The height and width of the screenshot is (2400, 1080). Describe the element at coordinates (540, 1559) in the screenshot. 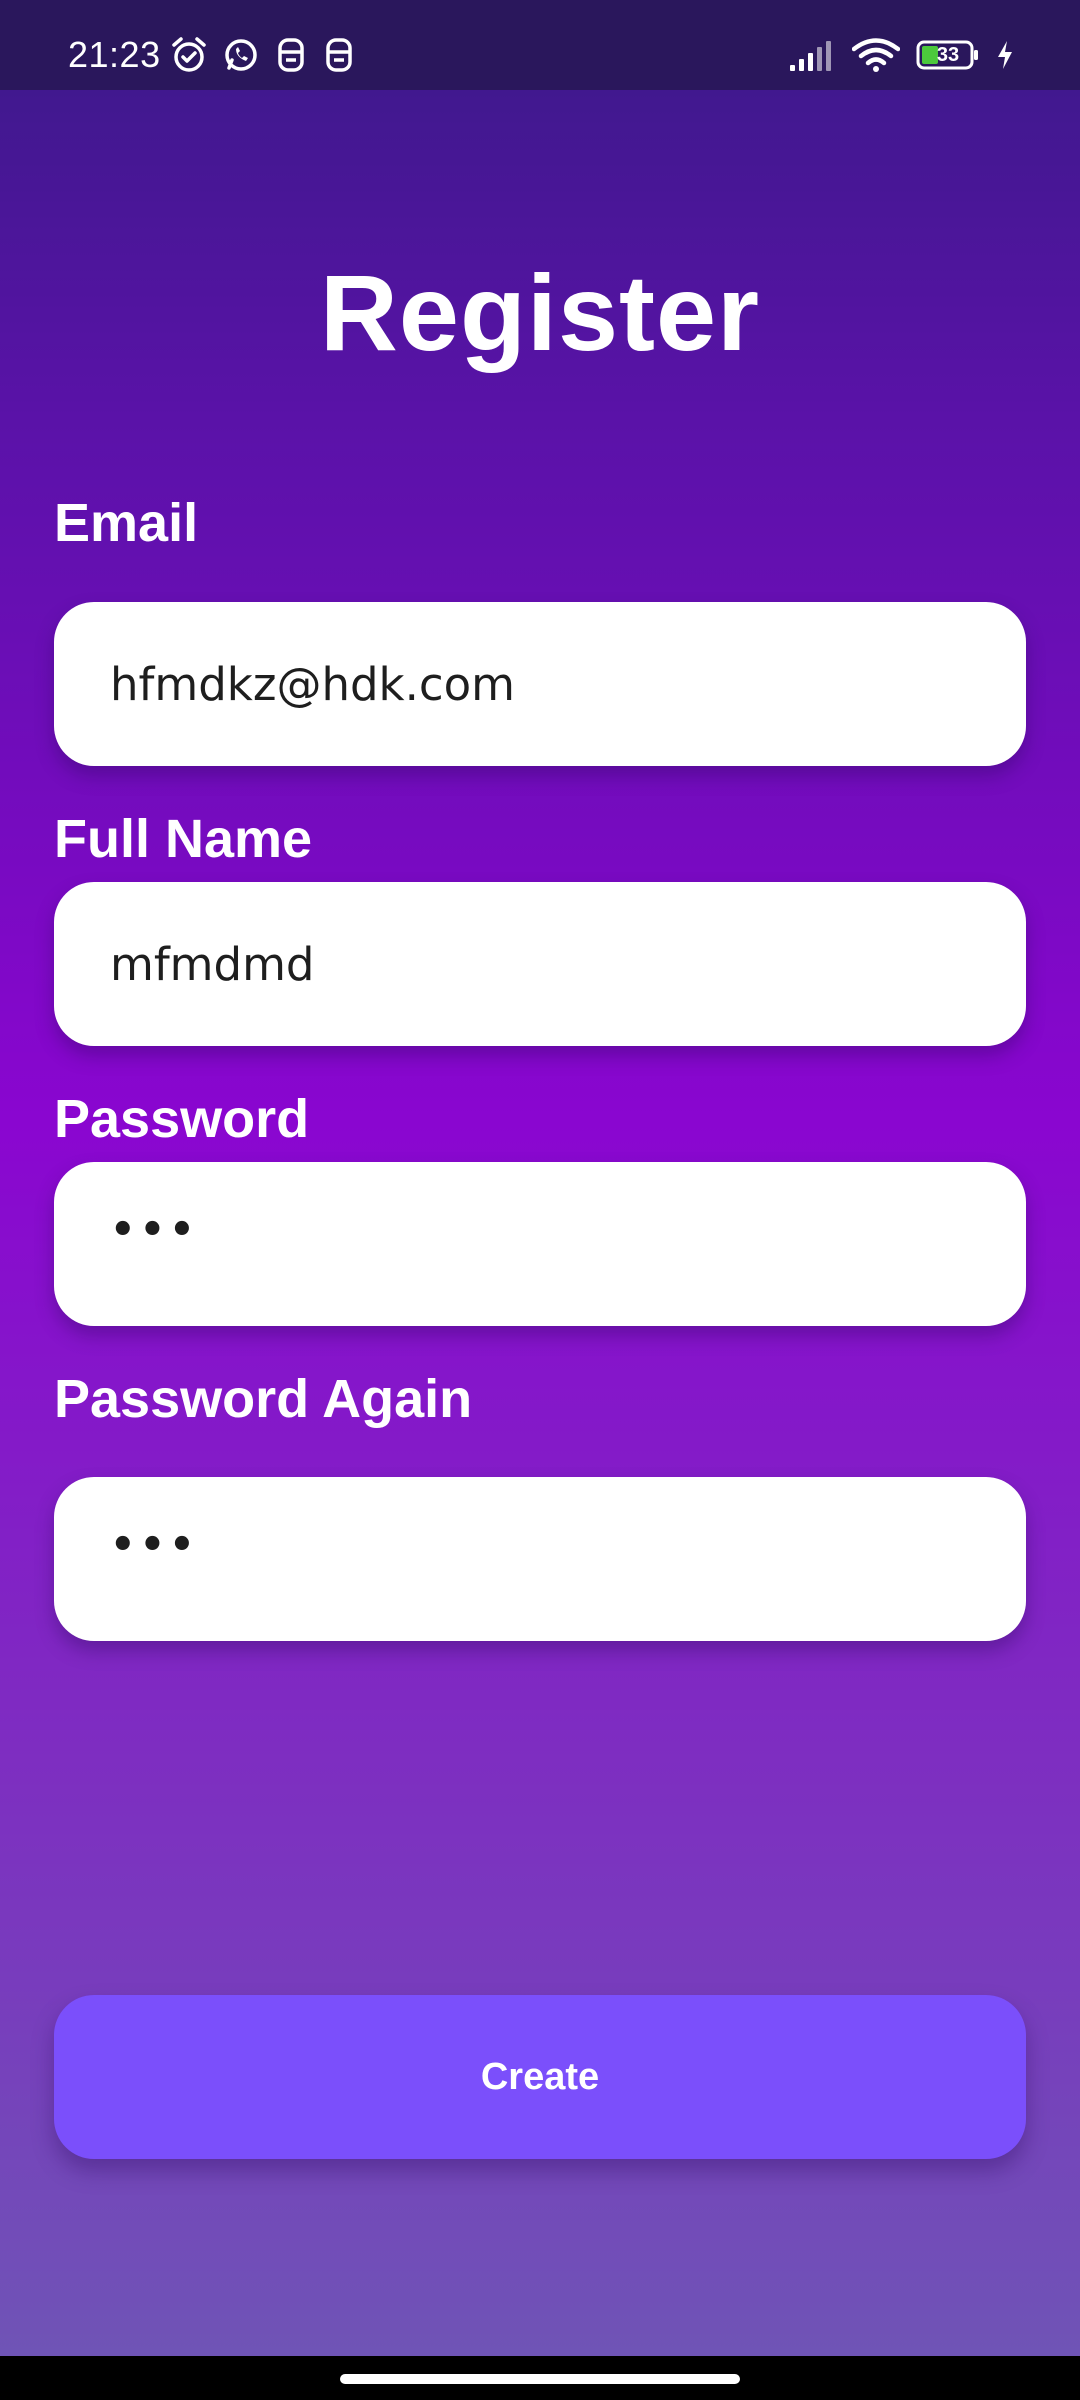

I see `password-again-field: •••` at that location.